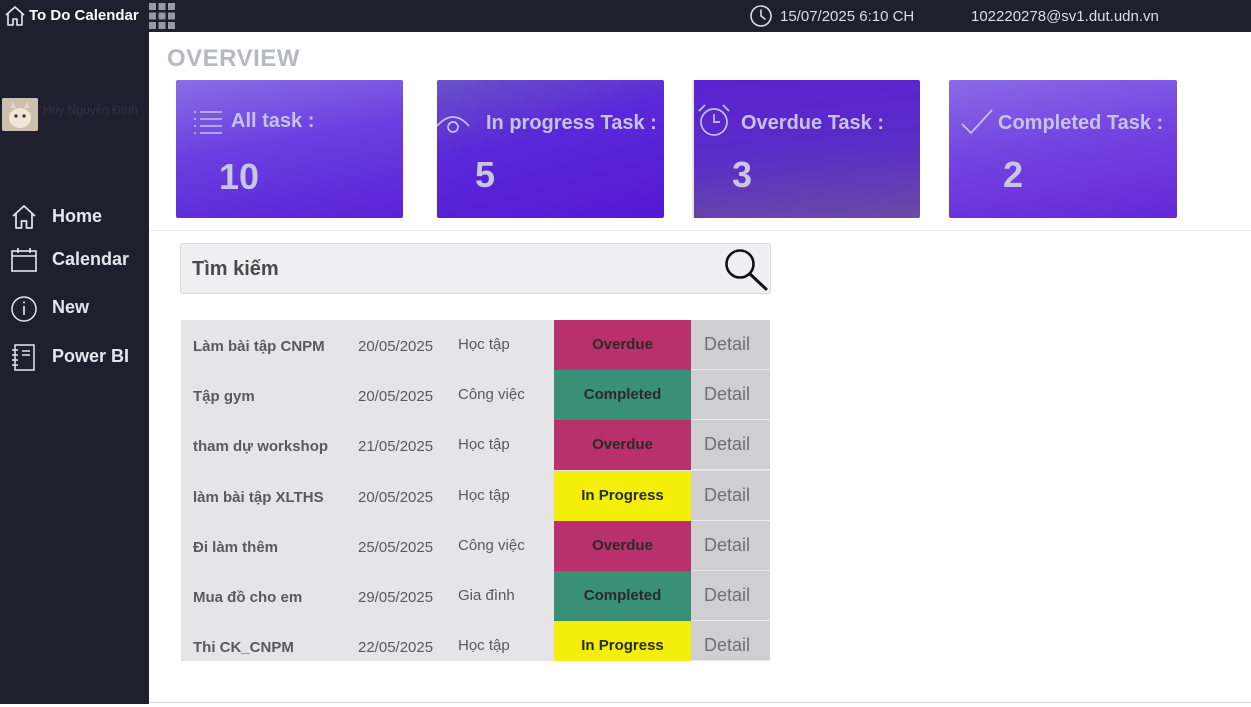  What do you see at coordinates (700, 702) in the screenshot?
I see `bottom-border` at bounding box center [700, 702].